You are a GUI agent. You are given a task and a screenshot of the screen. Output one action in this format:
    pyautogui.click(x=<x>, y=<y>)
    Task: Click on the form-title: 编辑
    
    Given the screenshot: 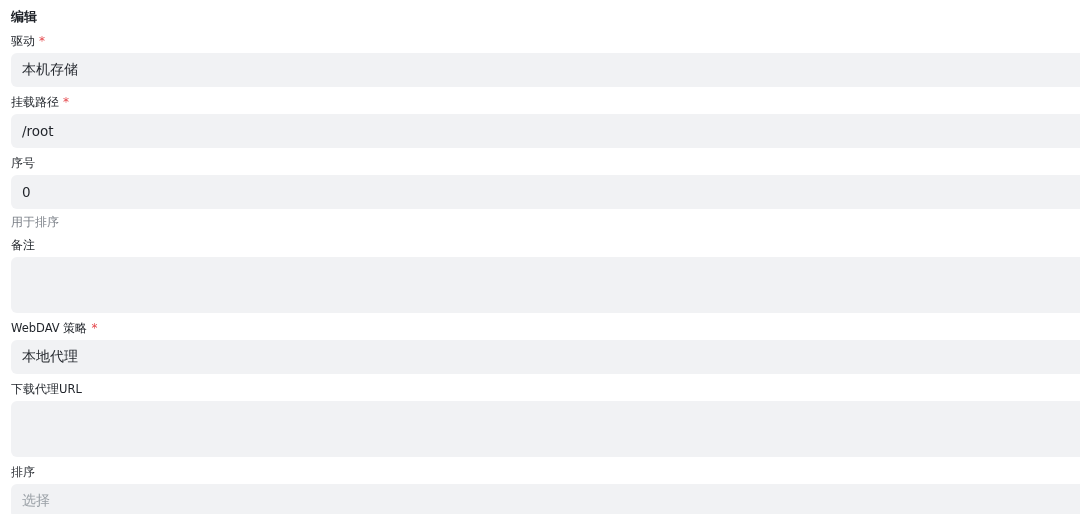 What is the action you would take?
    pyautogui.click(x=24, y=17)
    